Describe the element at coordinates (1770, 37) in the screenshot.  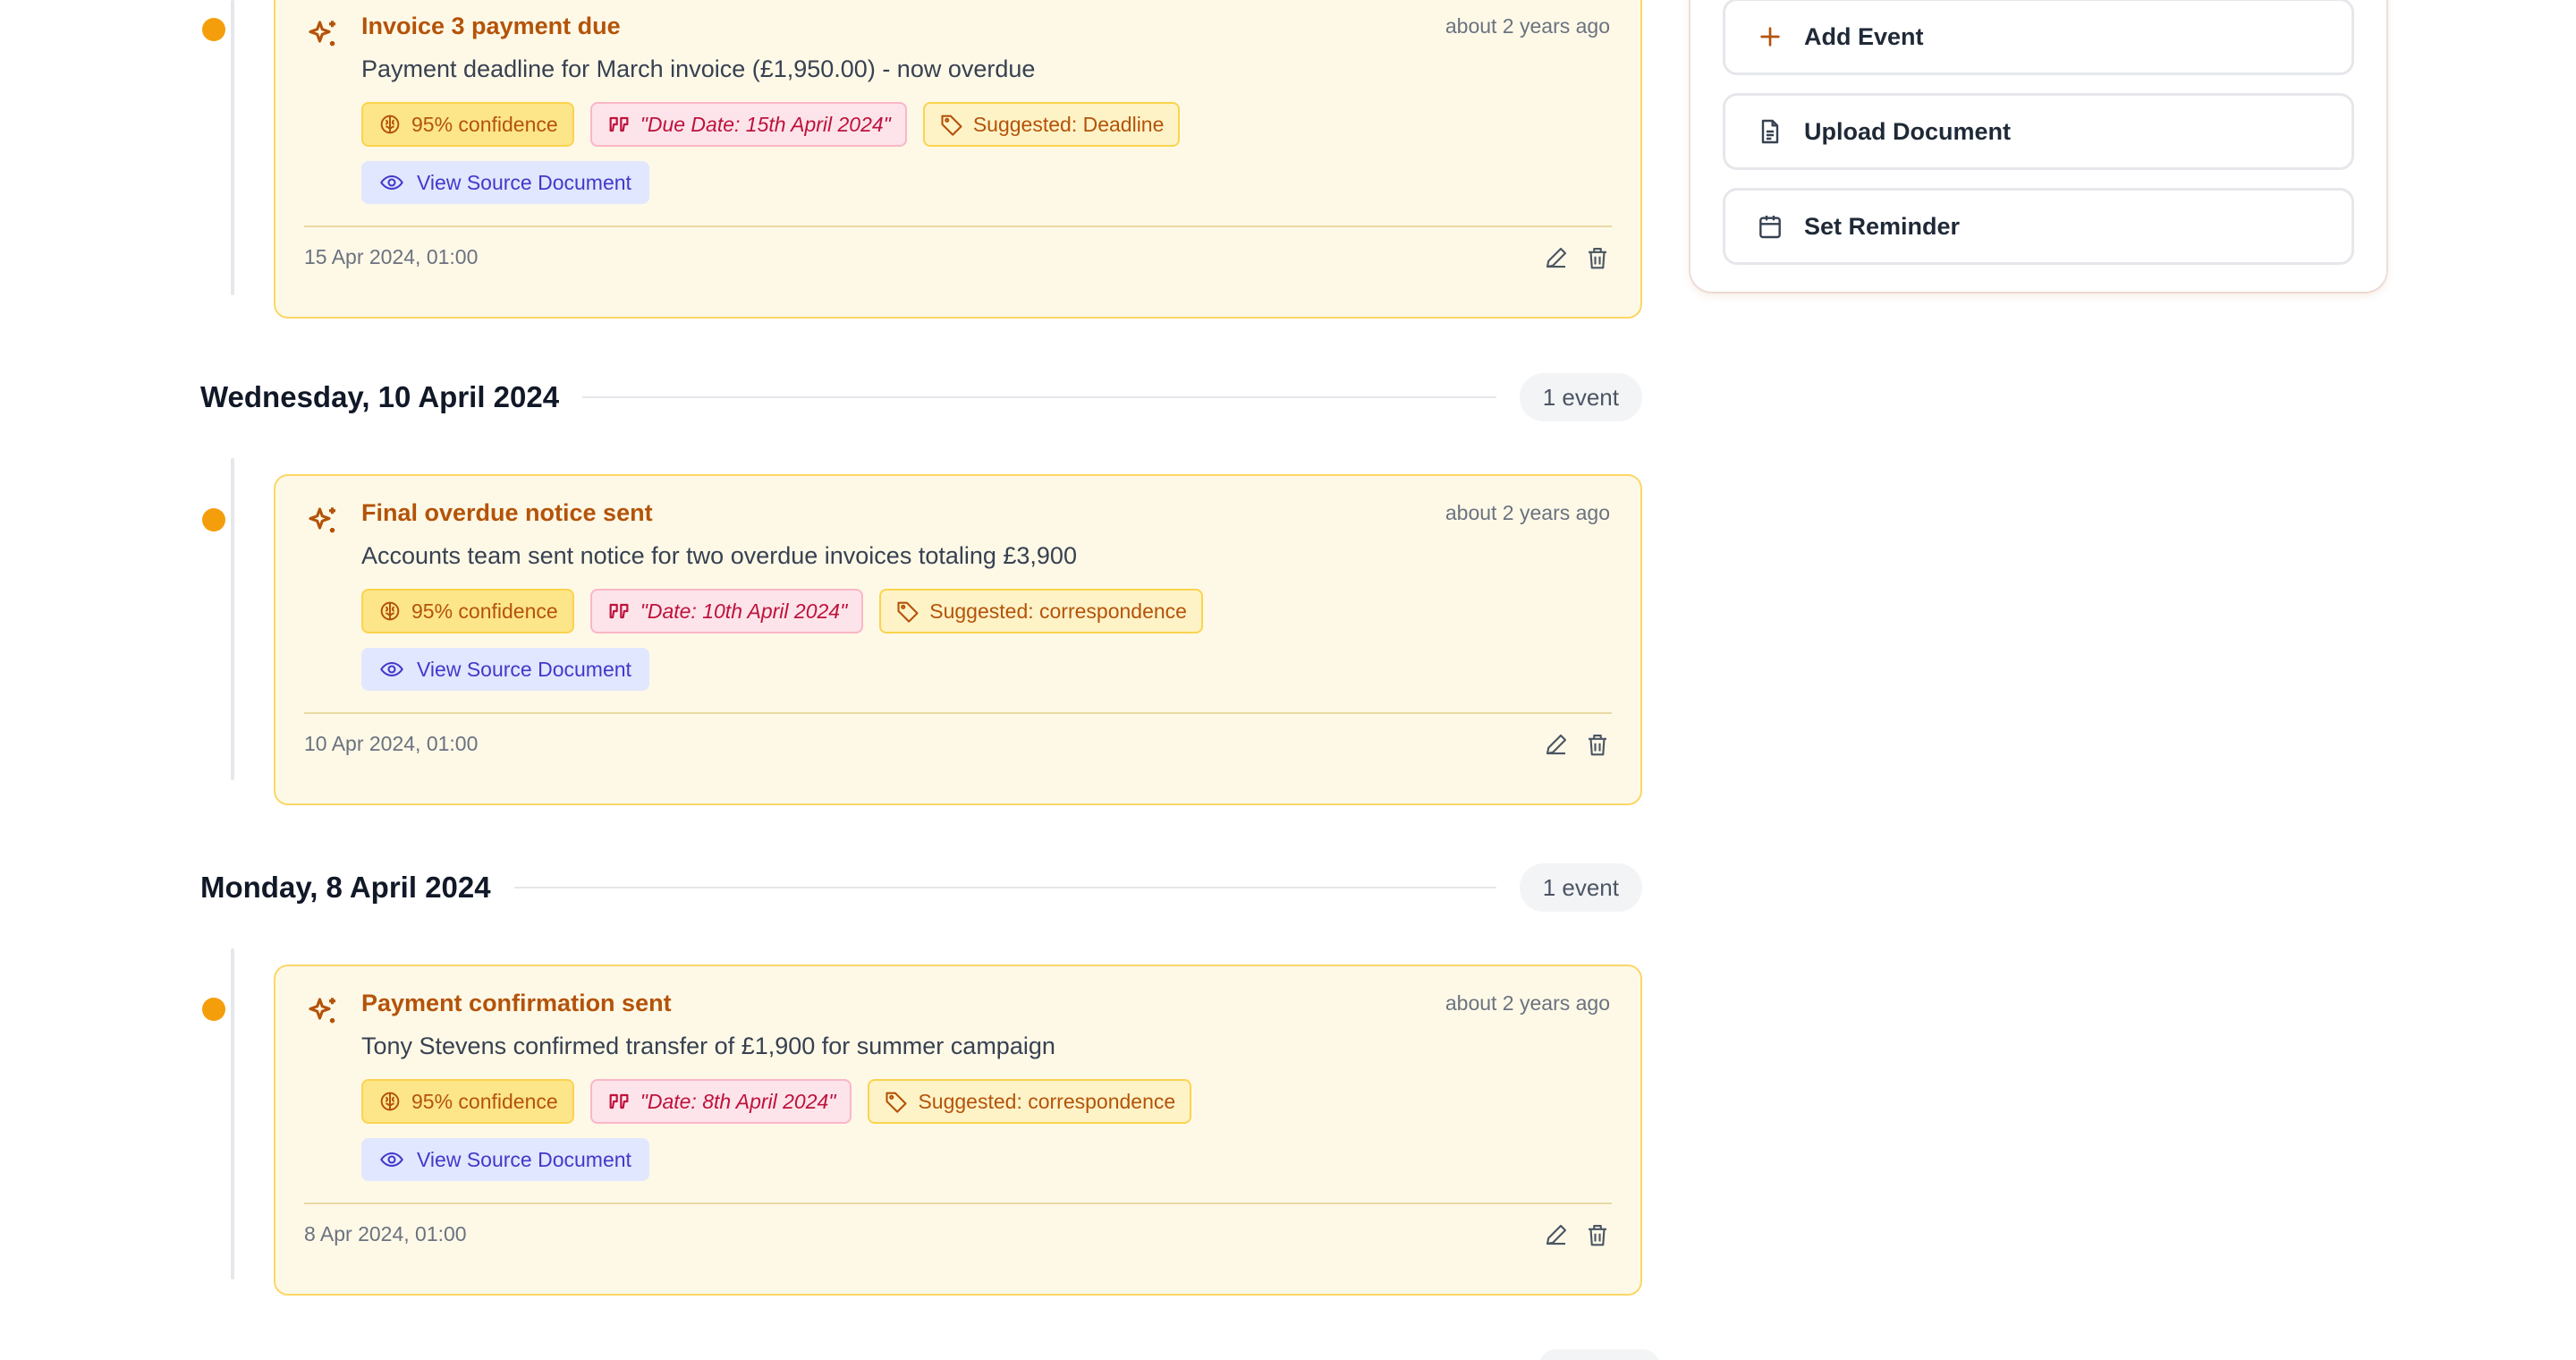
I see `plus-icon` at that location.